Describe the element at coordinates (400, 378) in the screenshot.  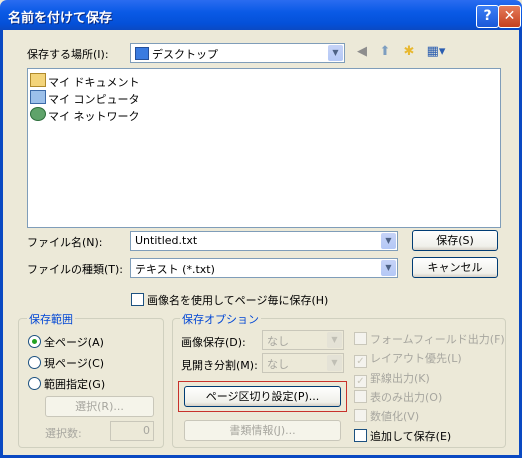
I see `checkbox-label: 罫線出力(K)` at that location.